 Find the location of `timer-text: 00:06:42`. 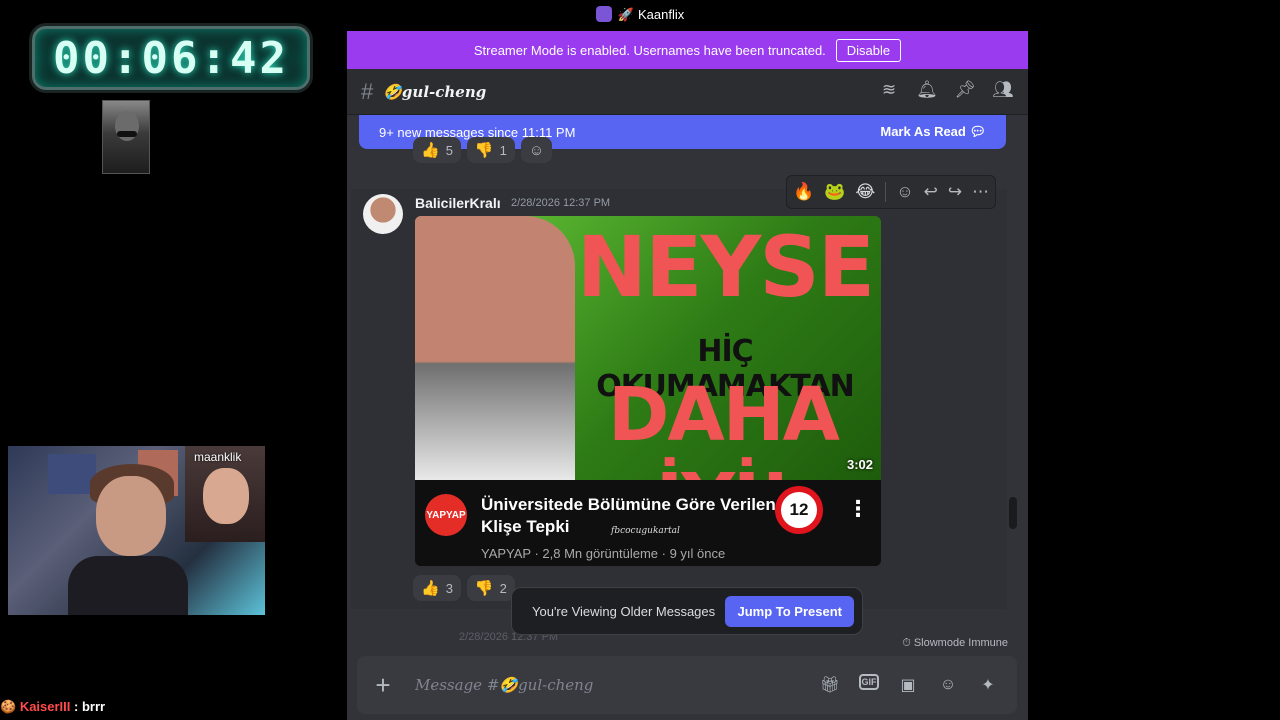

timer-text: 00:06:42 is located at coordinates (171, 58).